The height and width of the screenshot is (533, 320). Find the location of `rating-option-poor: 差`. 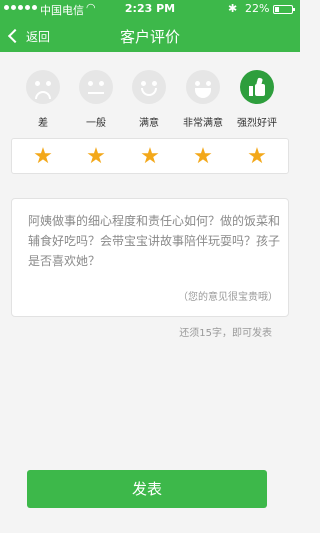

rating-option-poor: 差 is located at coordinates (43, 95).